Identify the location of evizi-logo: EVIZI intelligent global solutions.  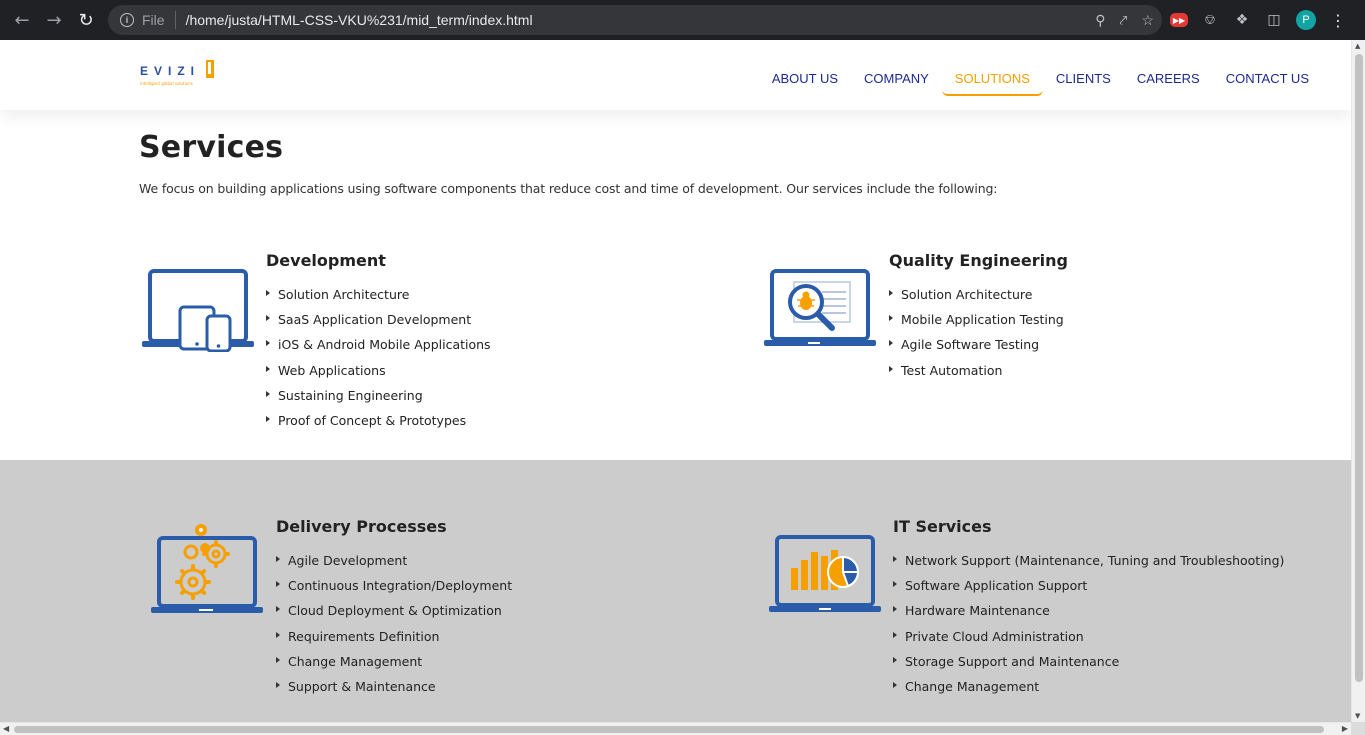
(179, 75).